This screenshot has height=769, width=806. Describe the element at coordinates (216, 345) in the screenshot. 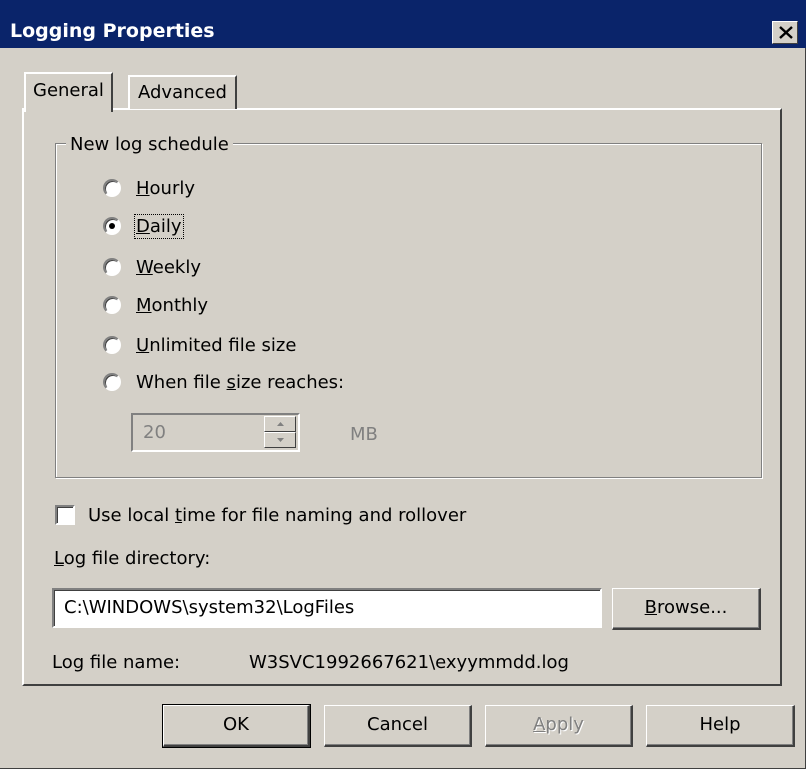

I see `radio-unlimited-label: Unlimited file size` at that location.